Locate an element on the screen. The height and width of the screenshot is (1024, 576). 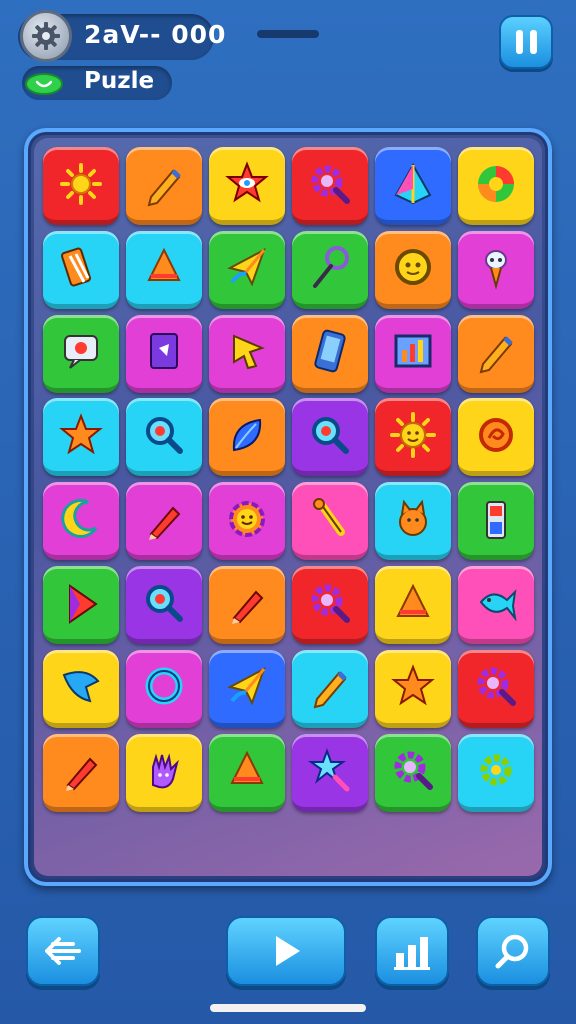
sign-icon is located at coordinates (81, 352).